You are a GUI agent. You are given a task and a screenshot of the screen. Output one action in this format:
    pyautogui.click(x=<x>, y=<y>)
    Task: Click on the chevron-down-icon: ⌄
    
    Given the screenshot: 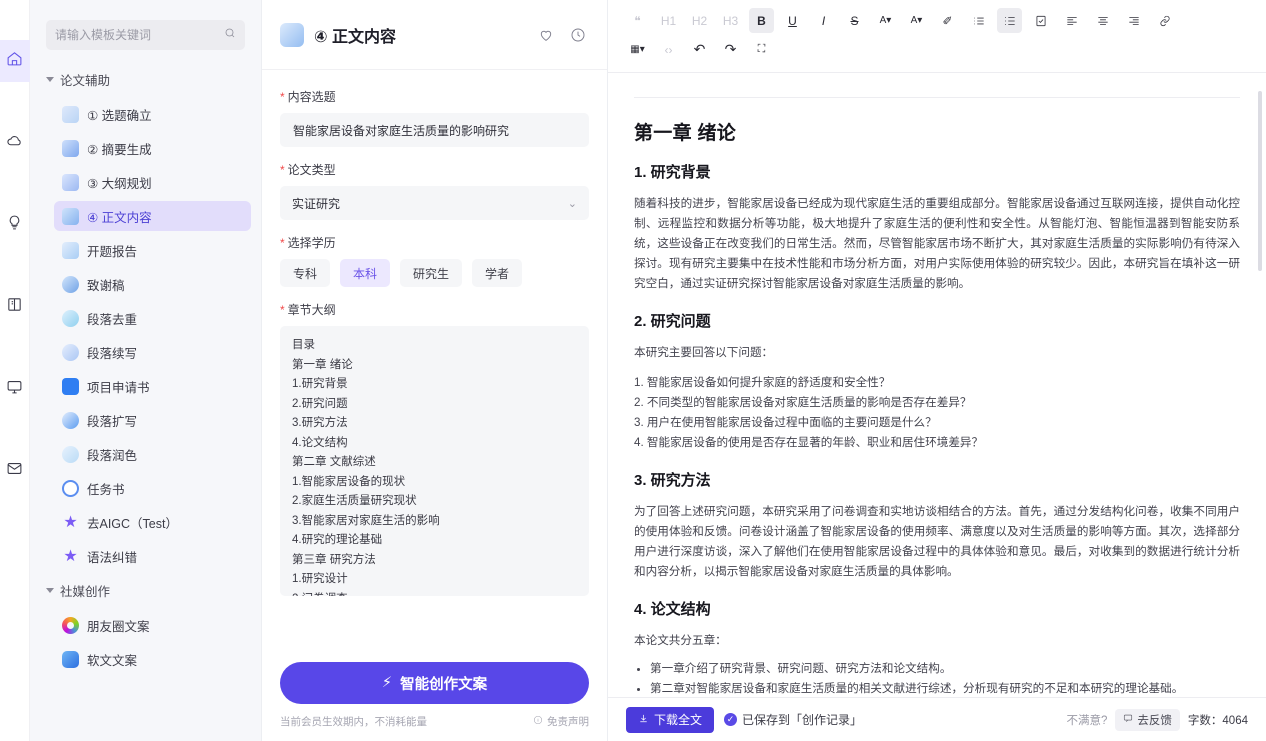 What is the action you would take?
    pyautogui.click(x=572, y=203)
    